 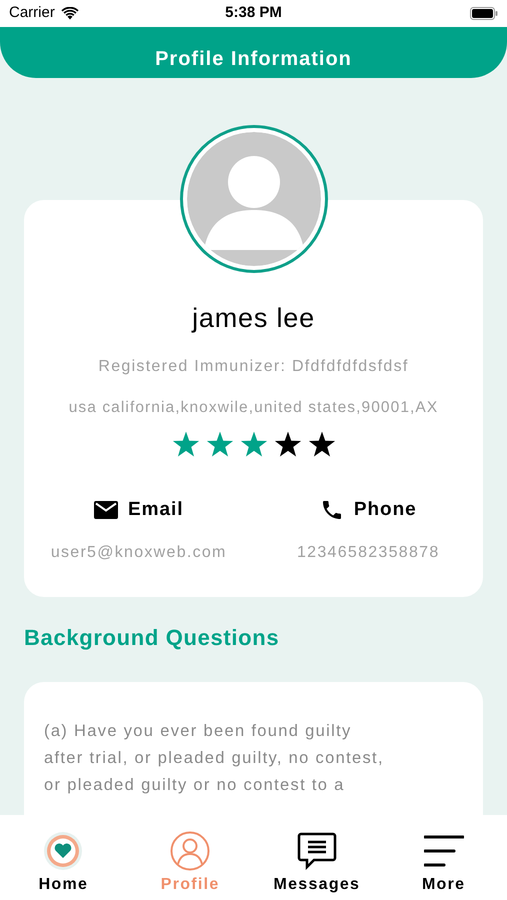 I want to click on role-text: Registered Immunizer: Dfdfdfdfdsfdsf, so click(x=253, y=366).